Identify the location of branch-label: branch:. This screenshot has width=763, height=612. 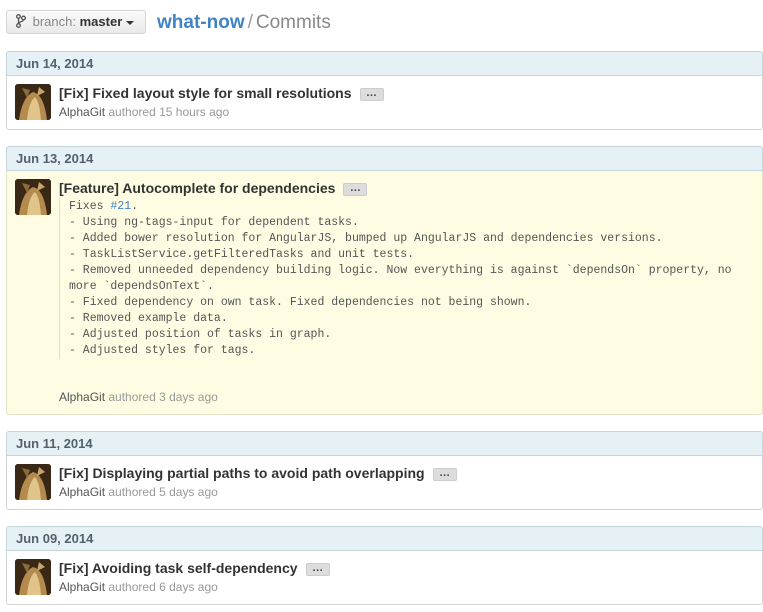
(54, 21).